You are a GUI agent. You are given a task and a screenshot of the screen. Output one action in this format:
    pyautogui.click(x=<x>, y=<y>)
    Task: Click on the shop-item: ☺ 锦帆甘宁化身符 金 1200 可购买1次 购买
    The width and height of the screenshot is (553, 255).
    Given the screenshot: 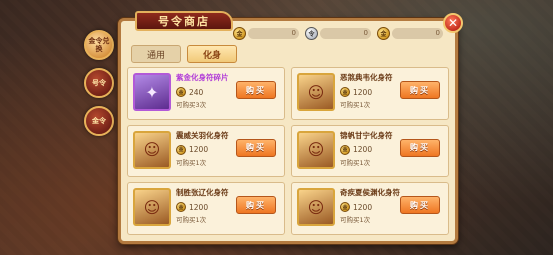 What is the action you would take?
    pyautogui.click(x=370, y=151)
    